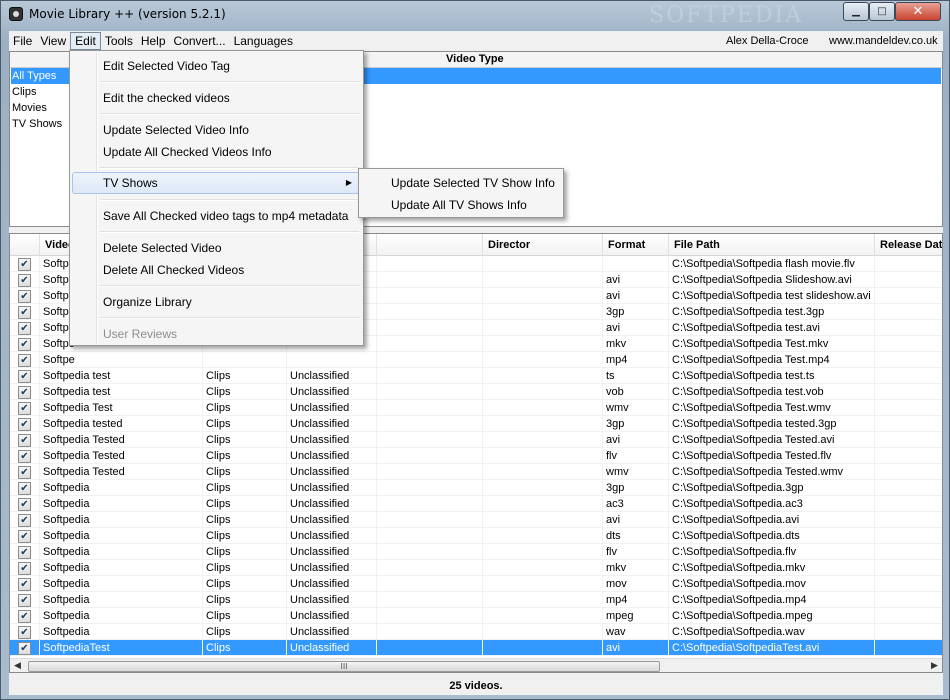 Image resolution: width=950 pixels, height=700 pixels. What do you see at coordinates (636, 408) in the screenshot?
I see `cell-format: wmv` at bounding box center [636, 408].